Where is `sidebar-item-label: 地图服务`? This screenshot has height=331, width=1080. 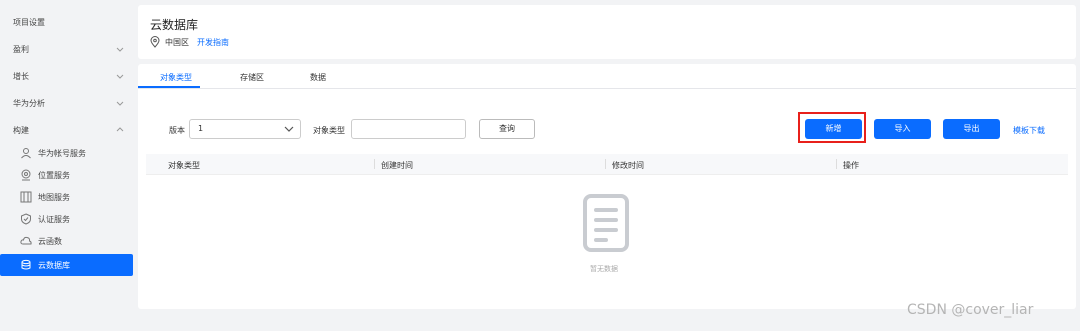
sidebar-item-label: 地图服务 is located at coordinates (54, 197).